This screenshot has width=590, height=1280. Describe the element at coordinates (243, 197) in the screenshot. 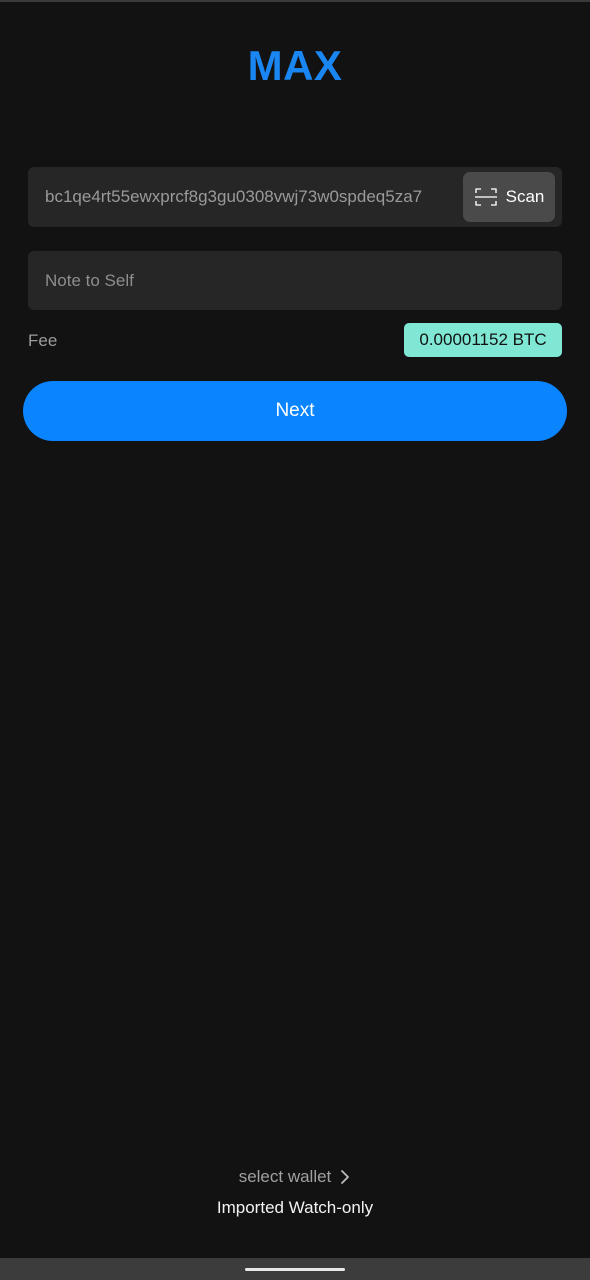

I see `address-input` at that location.